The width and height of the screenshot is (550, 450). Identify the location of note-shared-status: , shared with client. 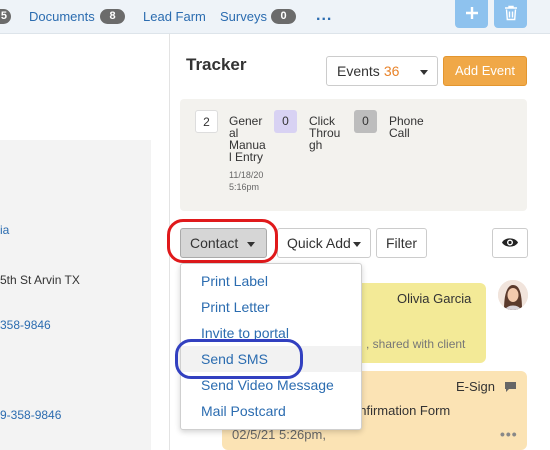
(416, 344).